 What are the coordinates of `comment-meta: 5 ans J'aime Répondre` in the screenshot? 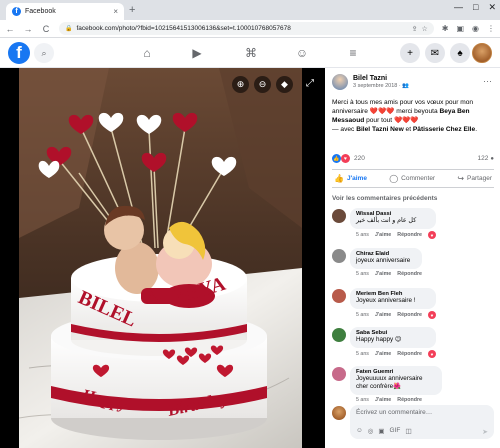 It's located at (396, 400).